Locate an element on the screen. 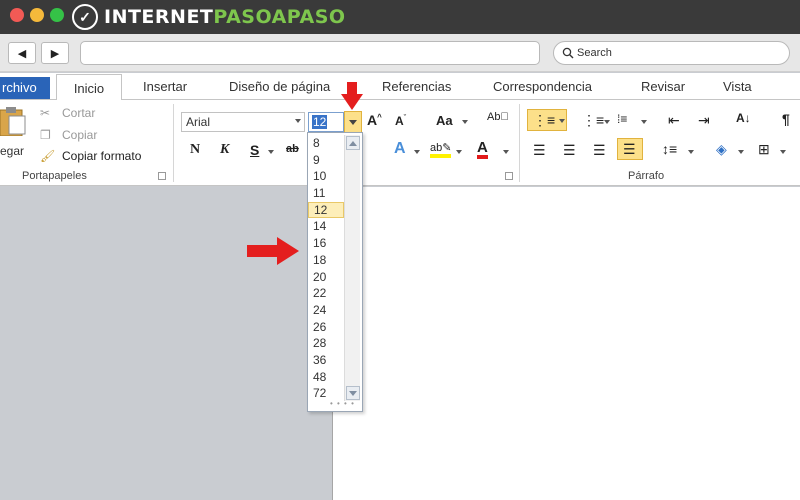 The width and height of the screenshot is (800, 500). tab-vista: Vista is located at coordinates (737, 86).